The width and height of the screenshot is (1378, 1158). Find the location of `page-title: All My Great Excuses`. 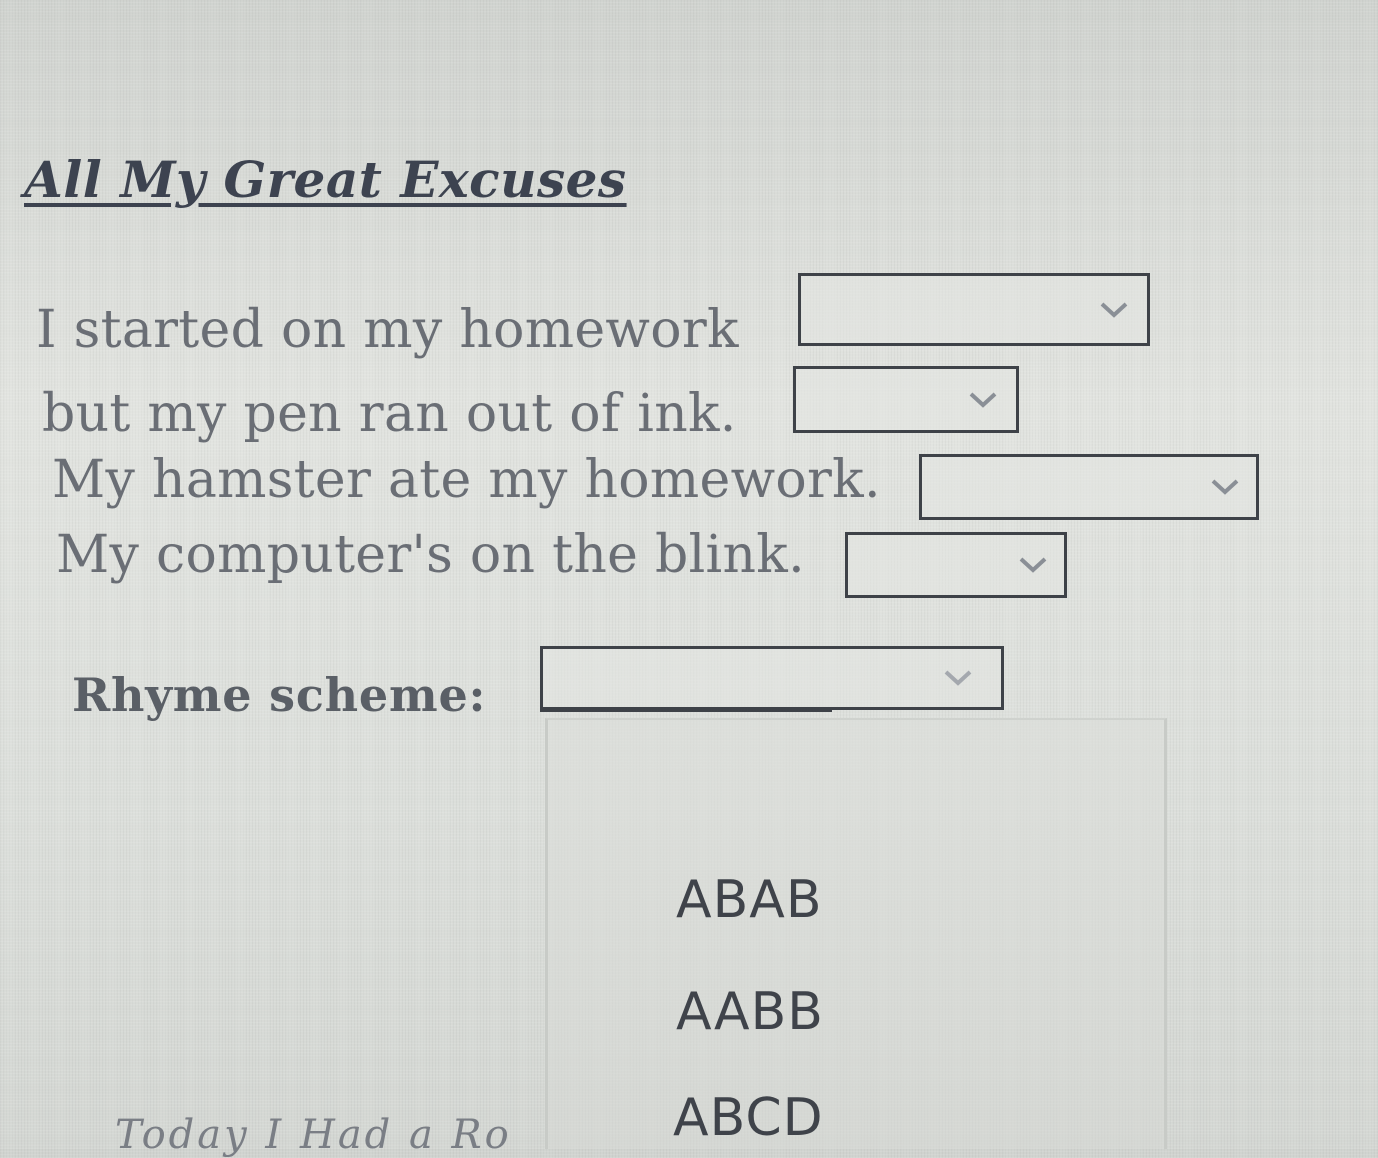

page-title: All My Great Excuses is located at coordinates (325, 179).